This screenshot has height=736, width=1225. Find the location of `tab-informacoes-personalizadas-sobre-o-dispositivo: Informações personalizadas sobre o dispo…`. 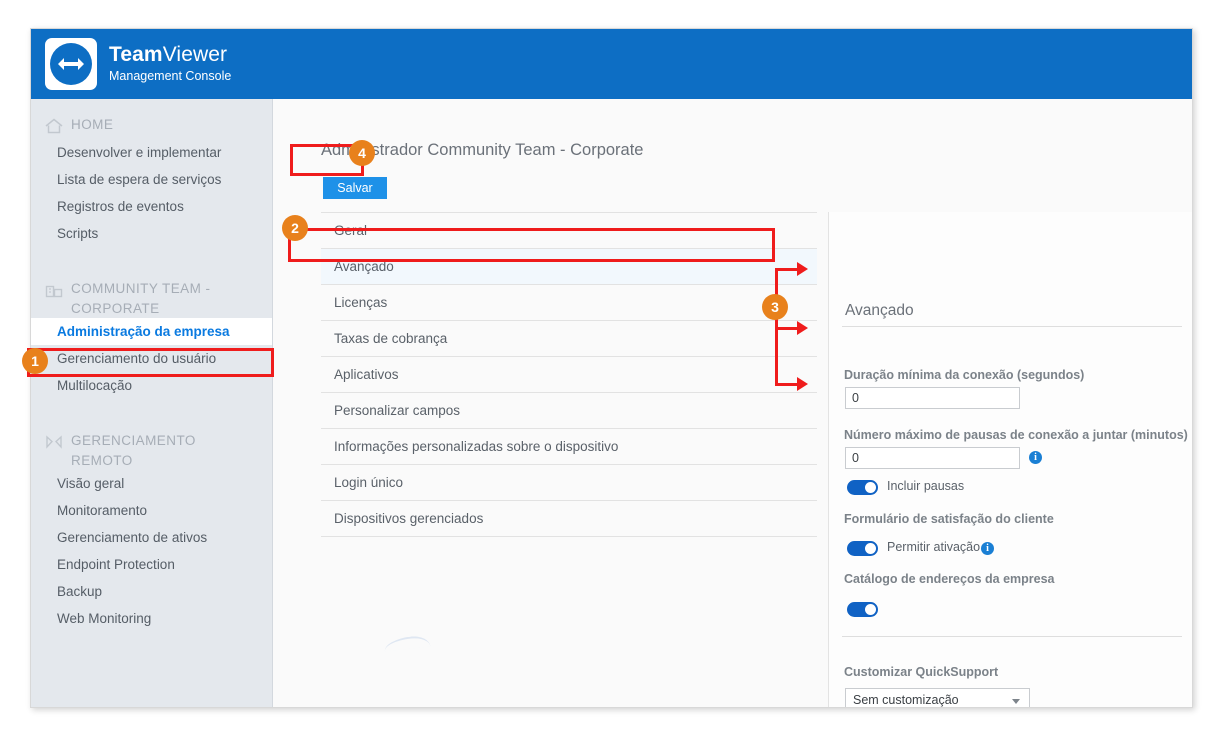

tab-informacoes-personalizadas-sobre-o-dispositivo: Informações personalizadas sobre o dispo… is located at coordinates (569, 447).